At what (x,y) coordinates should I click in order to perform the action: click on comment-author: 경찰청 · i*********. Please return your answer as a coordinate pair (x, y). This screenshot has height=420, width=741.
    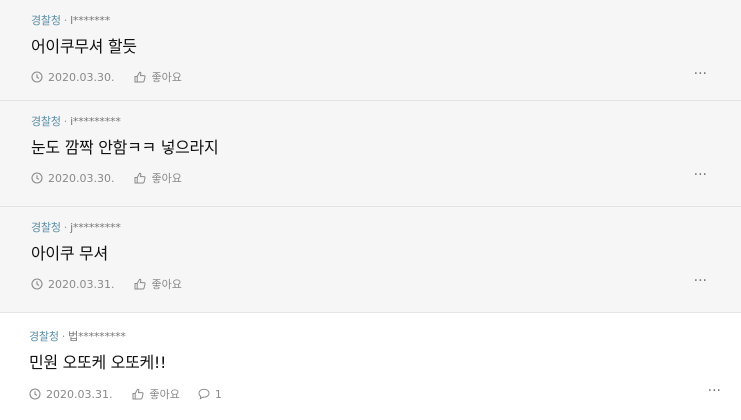
    Looking at the image, I should click on (76, 121).